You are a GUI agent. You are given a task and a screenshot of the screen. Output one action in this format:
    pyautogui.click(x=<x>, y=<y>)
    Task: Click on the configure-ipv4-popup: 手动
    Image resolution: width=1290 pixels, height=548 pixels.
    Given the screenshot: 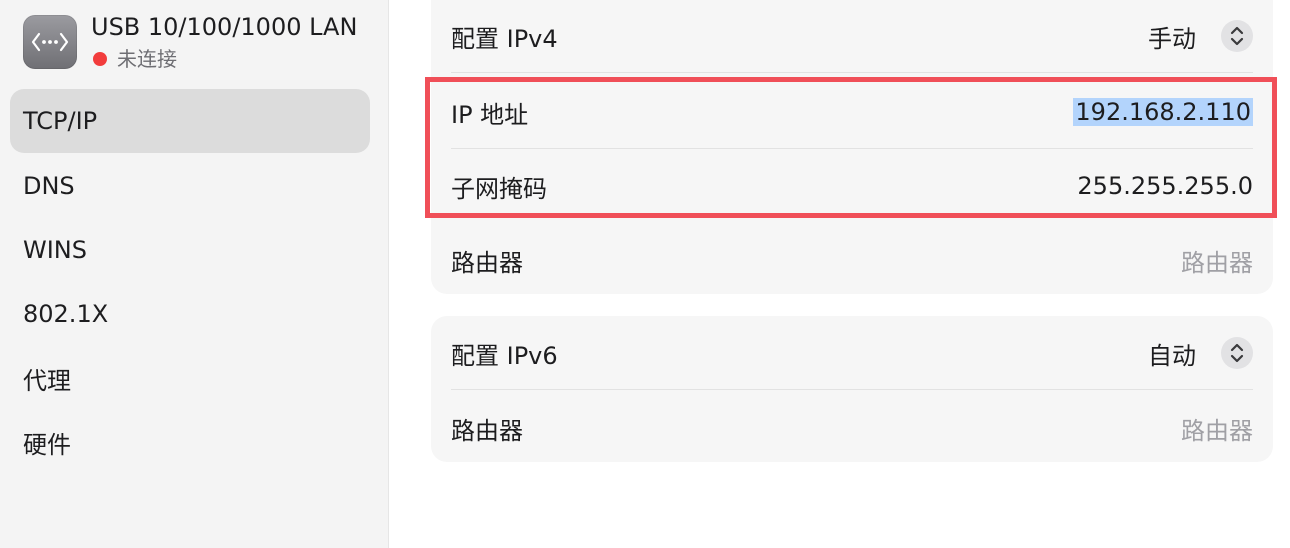 What is the action you would take?
    pyautogui.click(x=1200, y=36)
    